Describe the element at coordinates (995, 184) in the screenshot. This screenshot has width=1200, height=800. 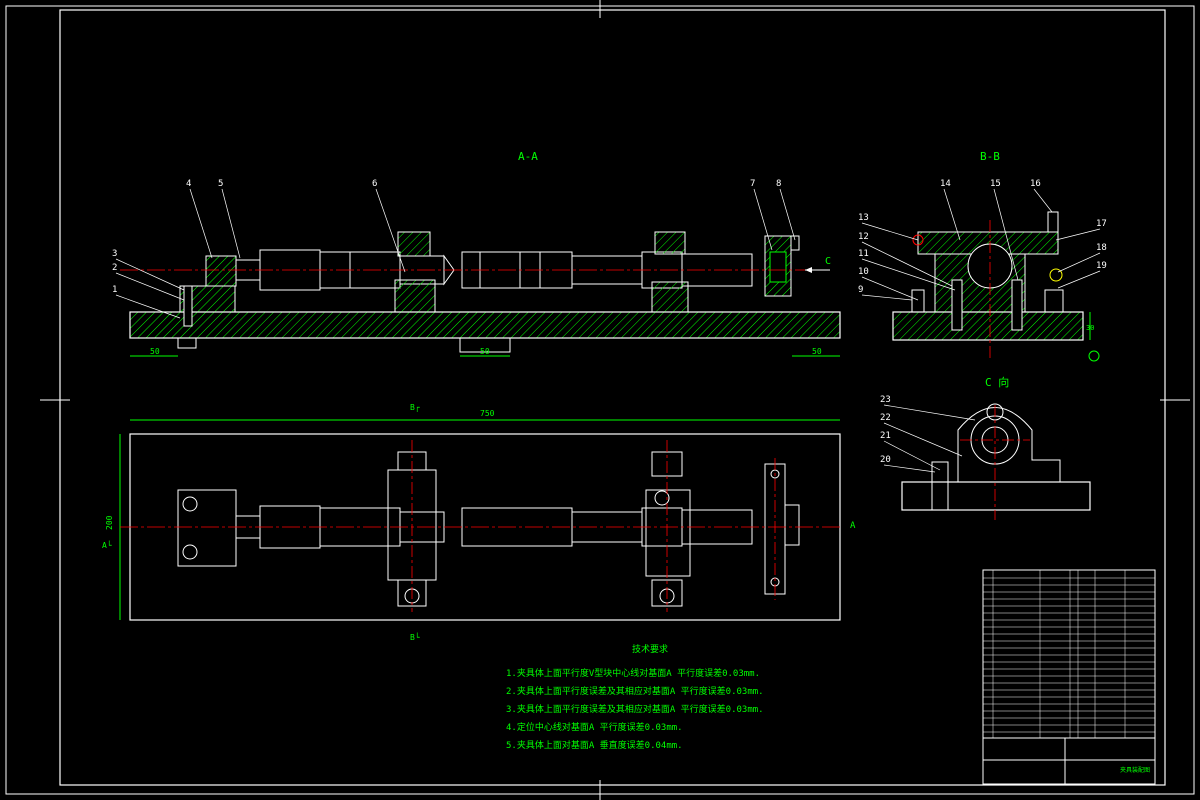
I see `balloon-15: 15` at that location.